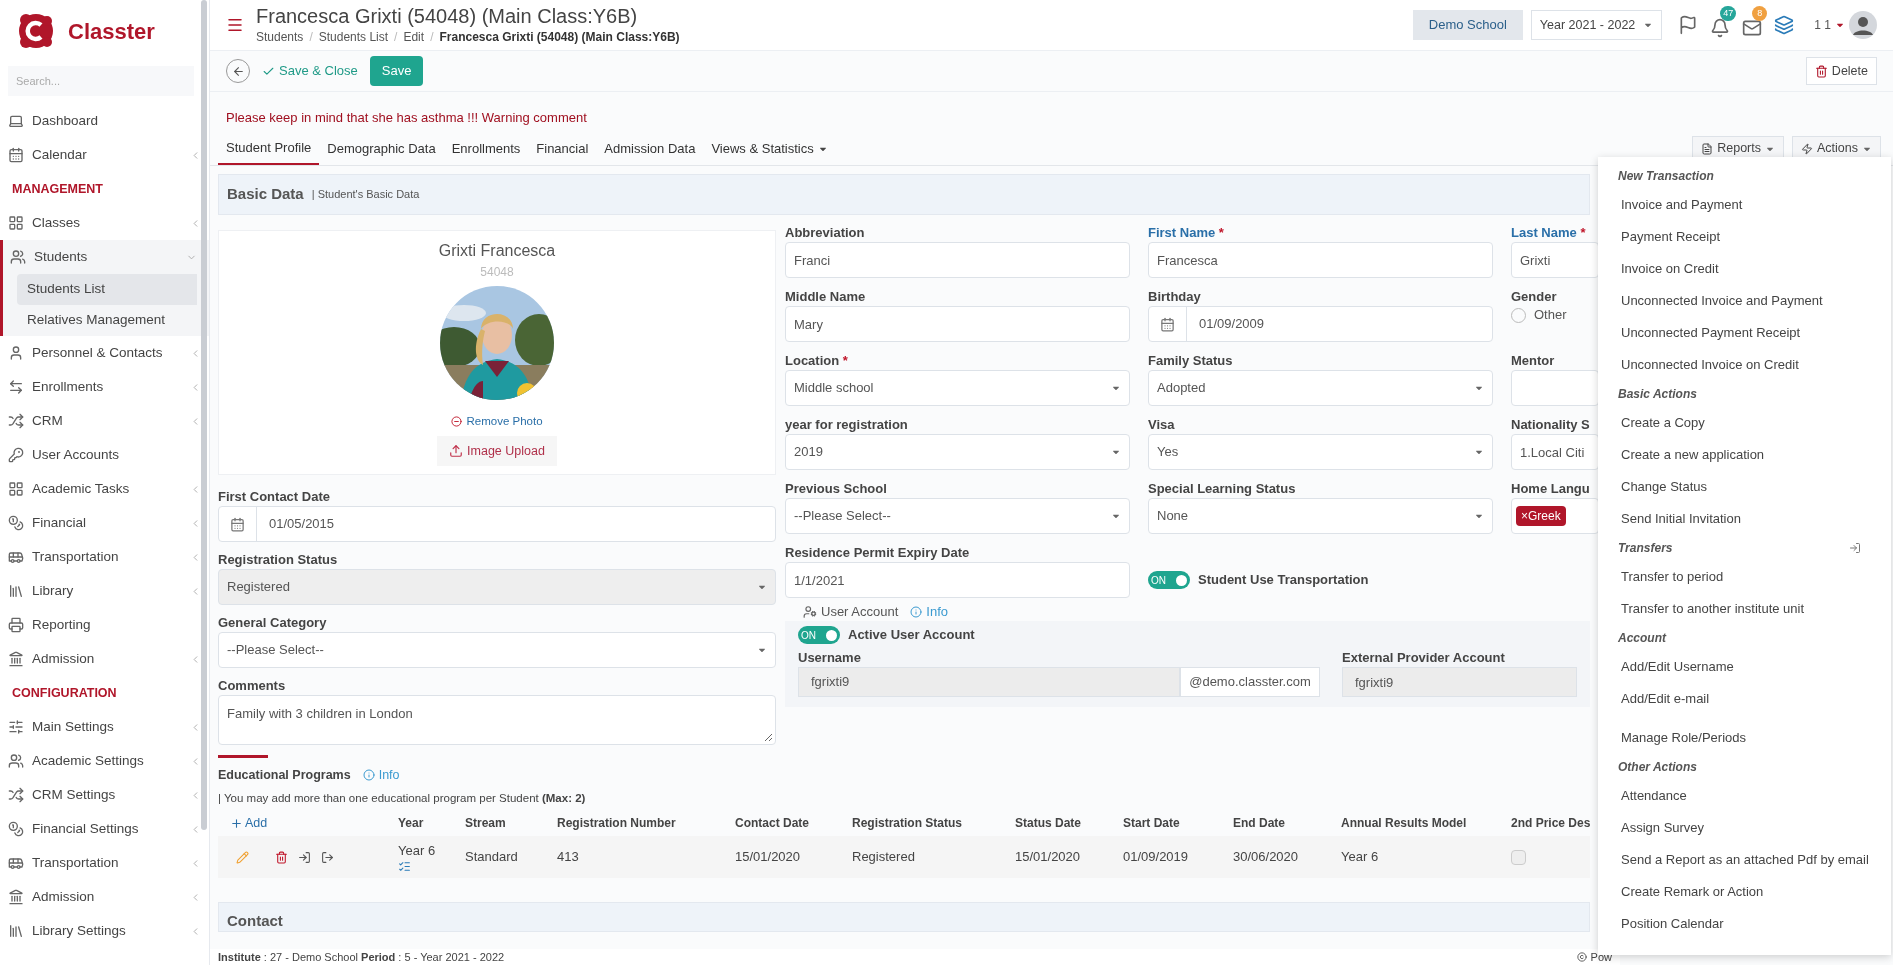  Describe the element at coordinates (104, 155) in the screenshot. I see `sidebar-item: Calendar` at that location.